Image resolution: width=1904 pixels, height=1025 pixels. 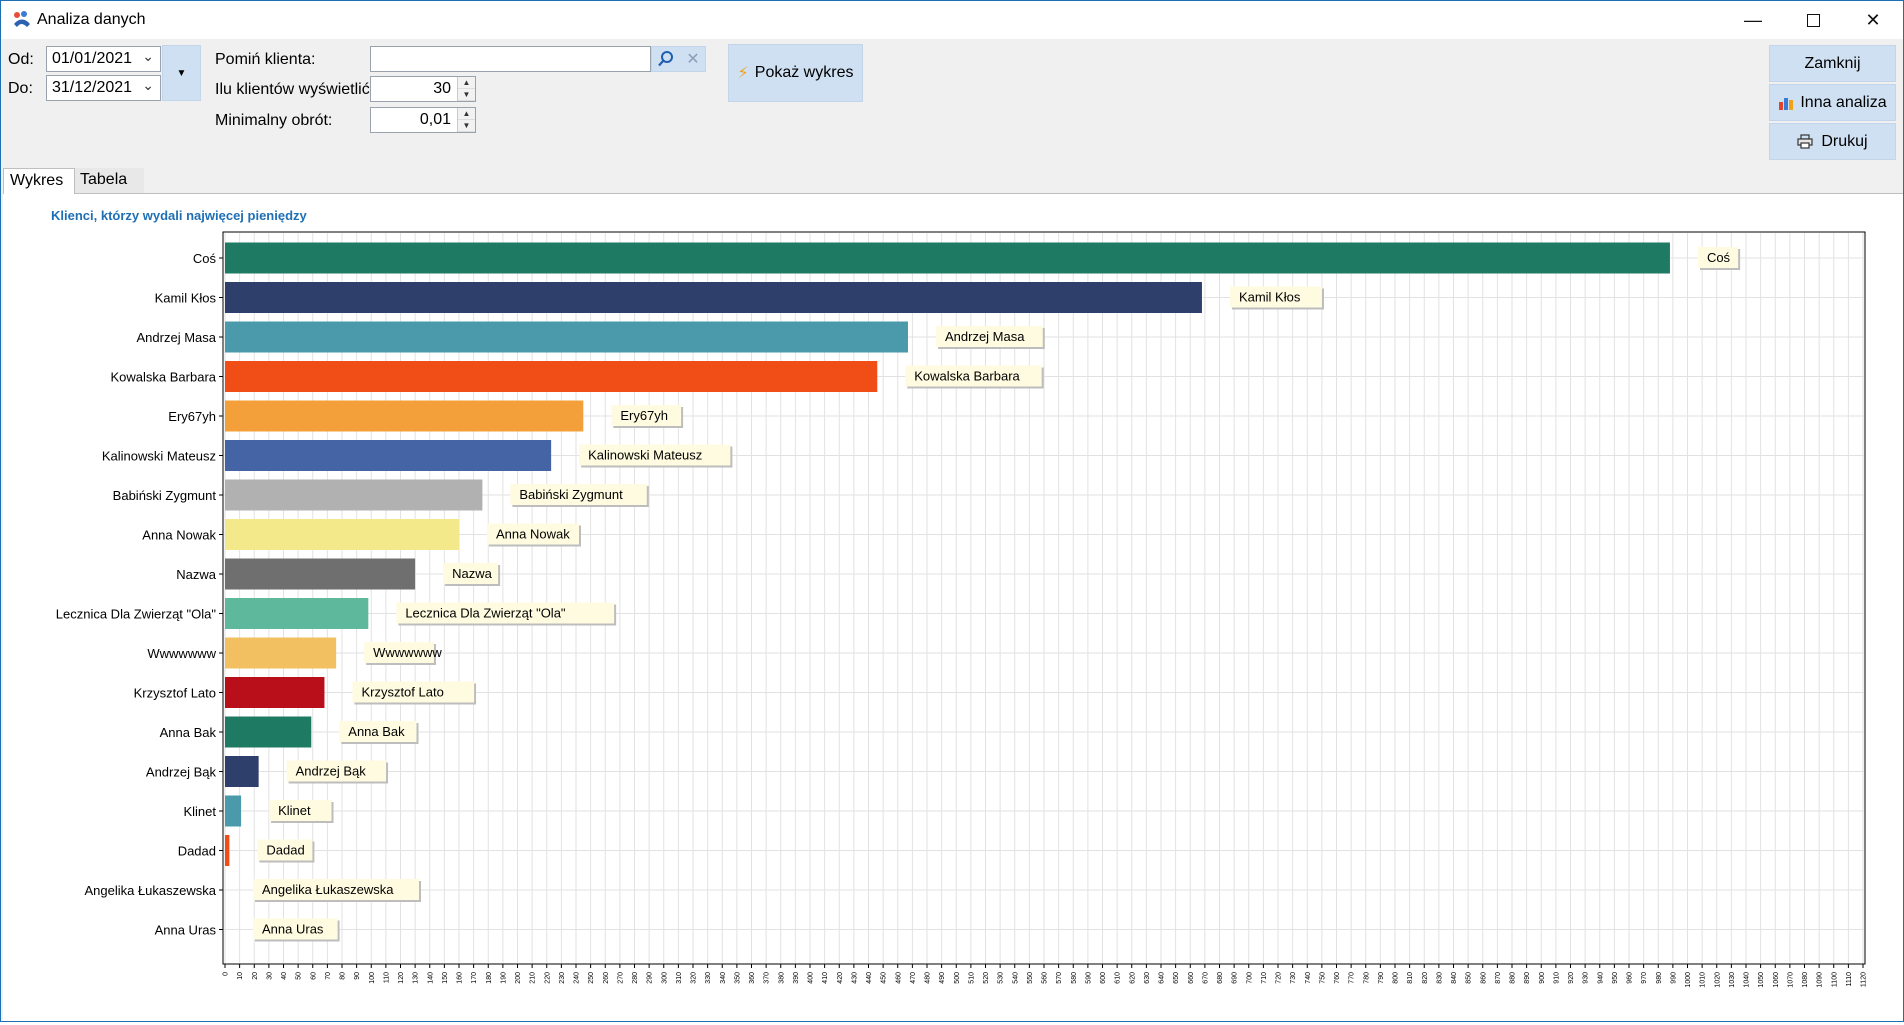 I want to click on to-date-picker: 31/12/2021 ⌄, so click(x=103, y=88).